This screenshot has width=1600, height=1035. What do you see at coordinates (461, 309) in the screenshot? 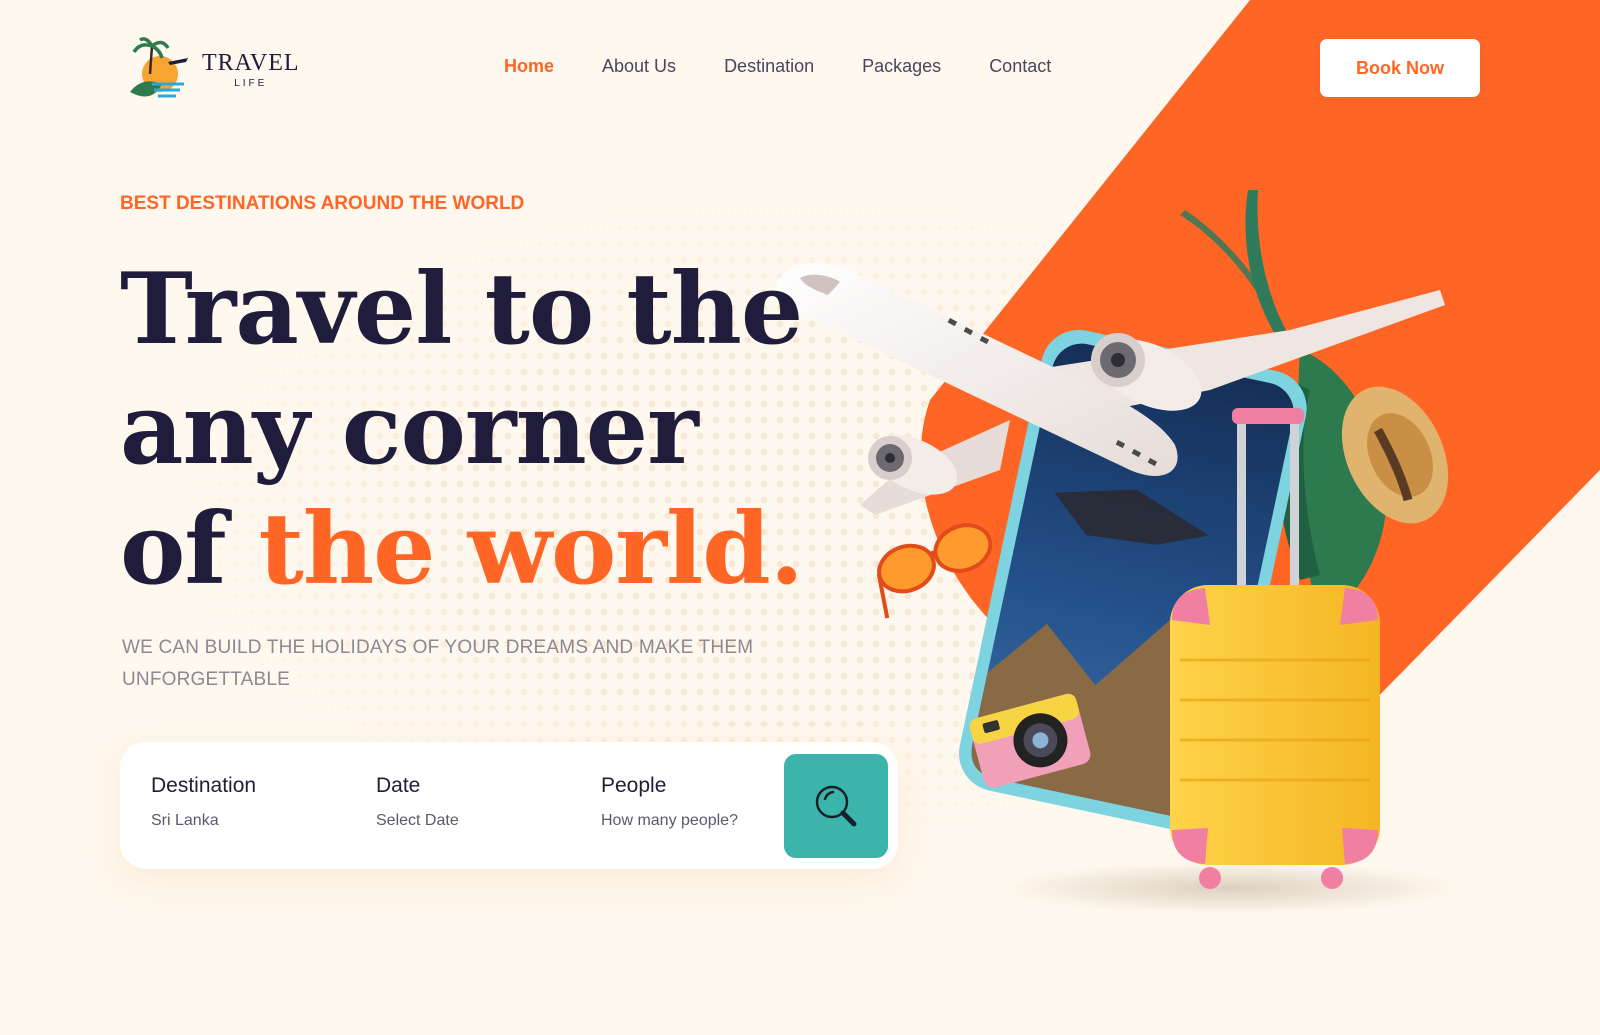
I see `headline-line-1: Travel to the` at bounding box center [461, 309].